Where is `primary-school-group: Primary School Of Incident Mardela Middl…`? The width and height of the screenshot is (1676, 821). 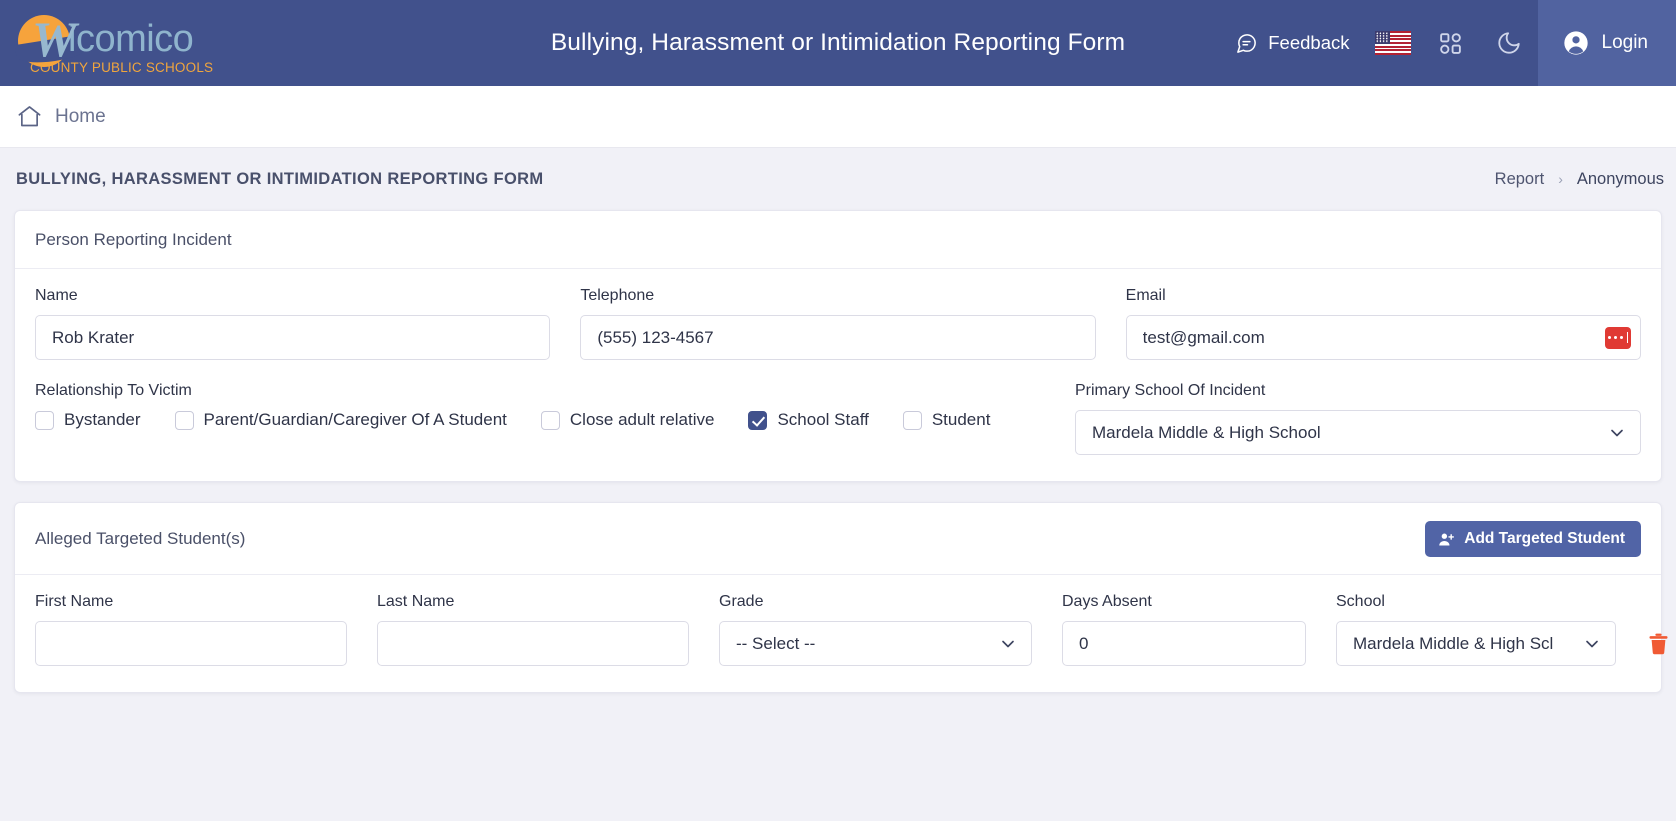
primary-school-group: Primary School Of Incident Mardela Middl… is located at coordinates (1358, 418).